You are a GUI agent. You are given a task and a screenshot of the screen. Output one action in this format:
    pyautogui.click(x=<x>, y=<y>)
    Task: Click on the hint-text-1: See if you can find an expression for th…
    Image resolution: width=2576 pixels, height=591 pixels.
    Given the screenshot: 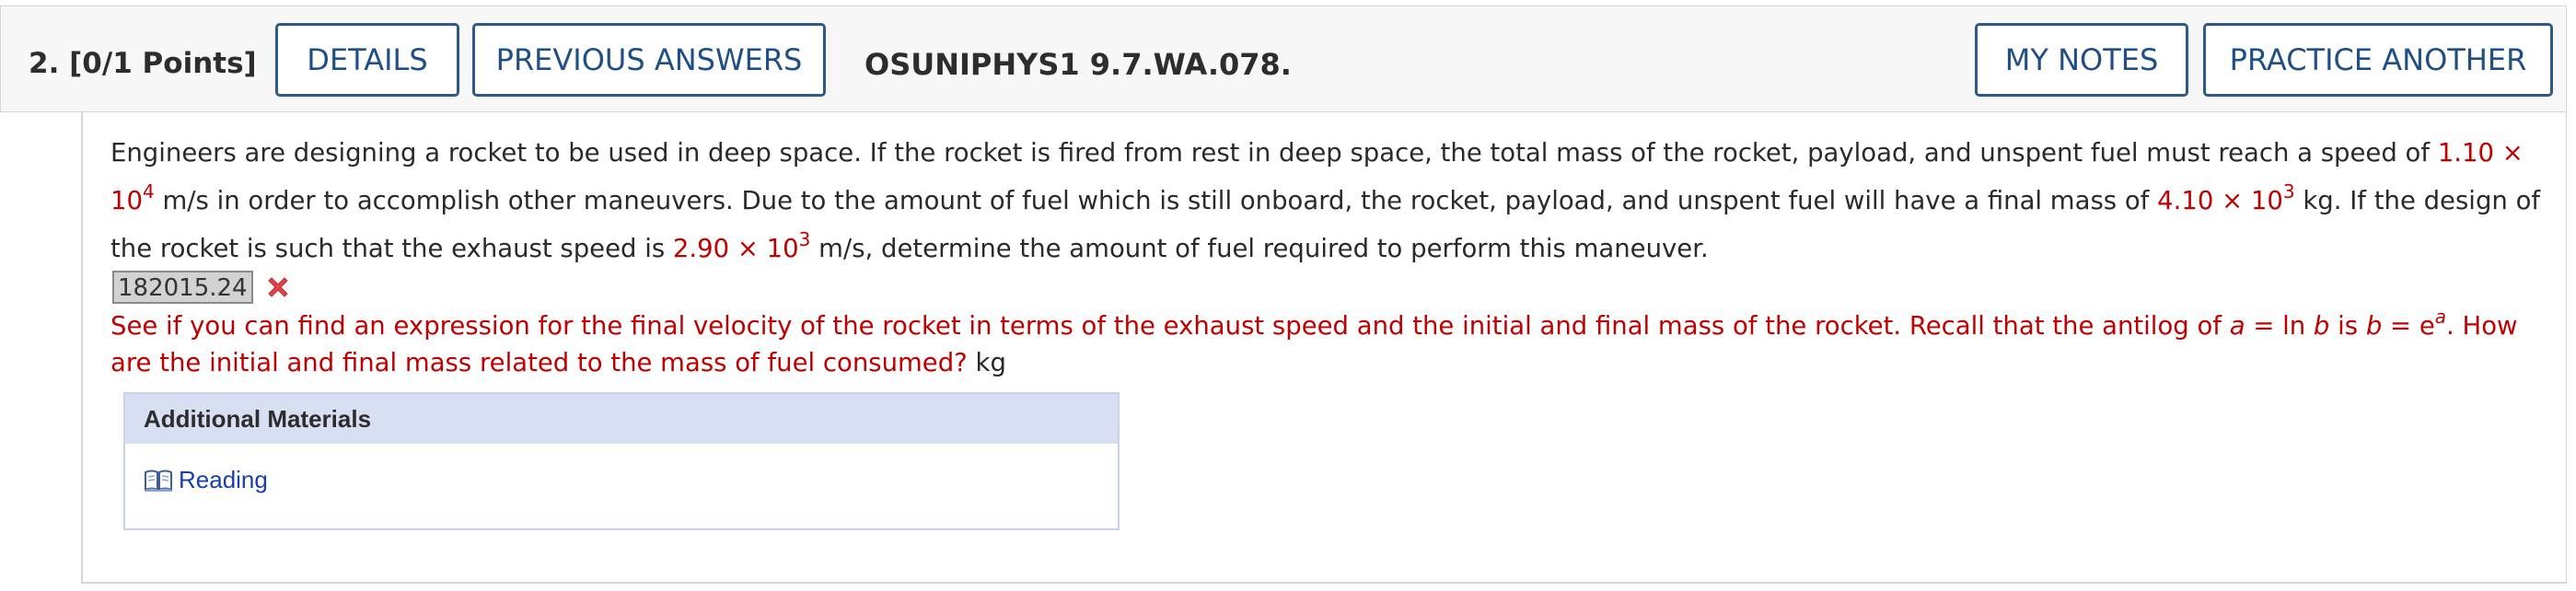 What is the action you would take?
    pyautogui.click(x=1170, y=326)
    